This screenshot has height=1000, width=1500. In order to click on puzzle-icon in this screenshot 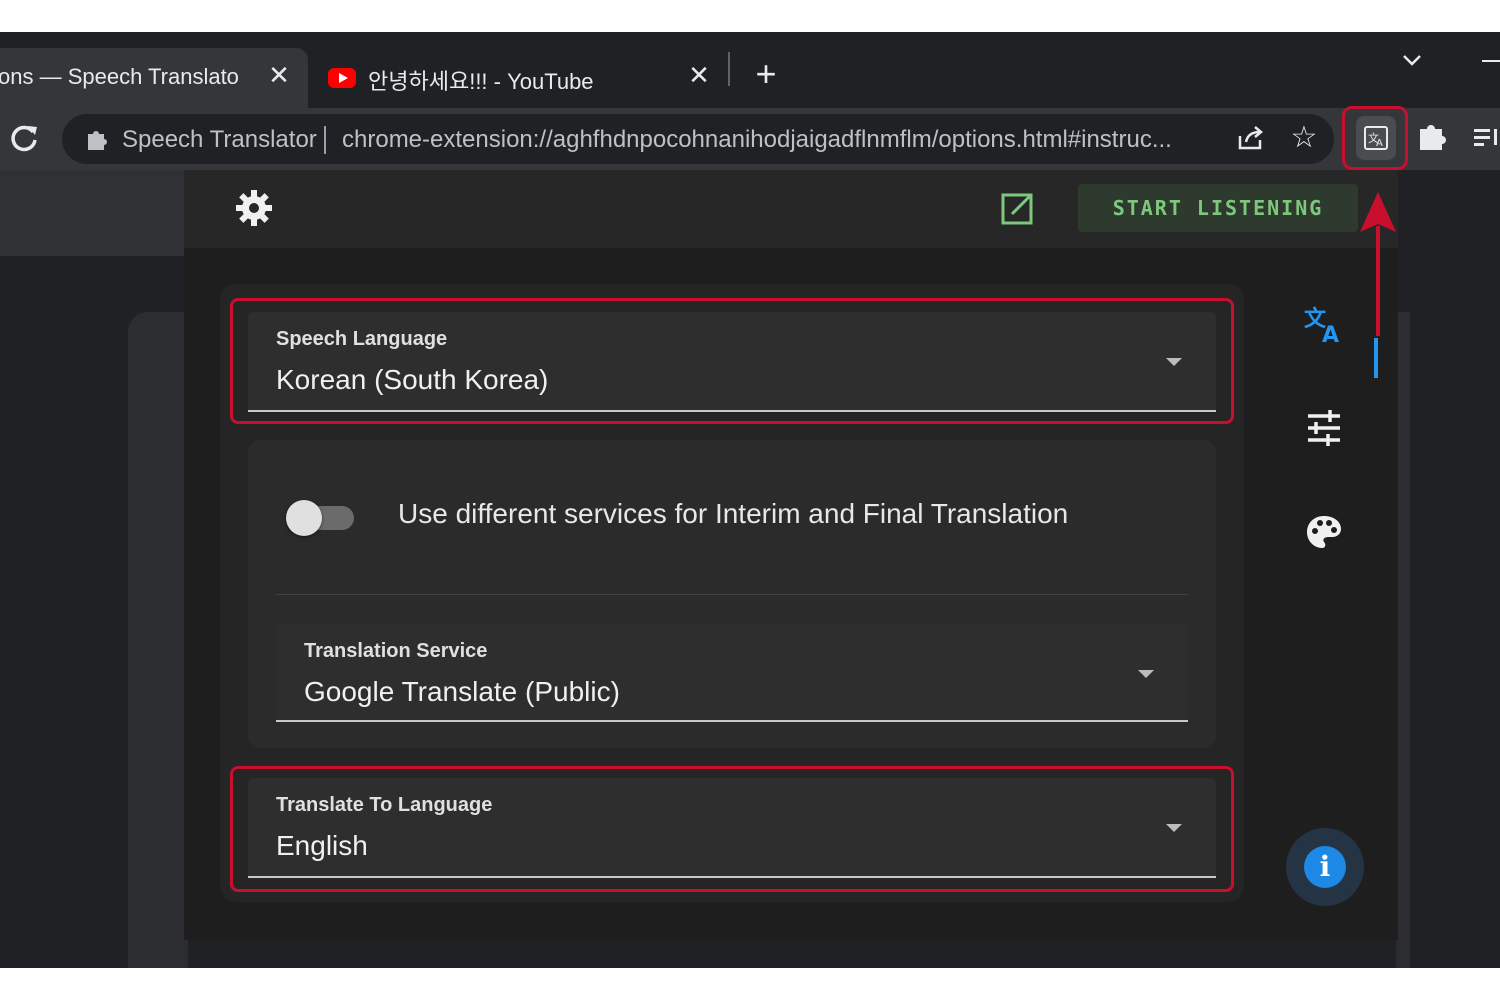, I will do `click(97, 139)`.